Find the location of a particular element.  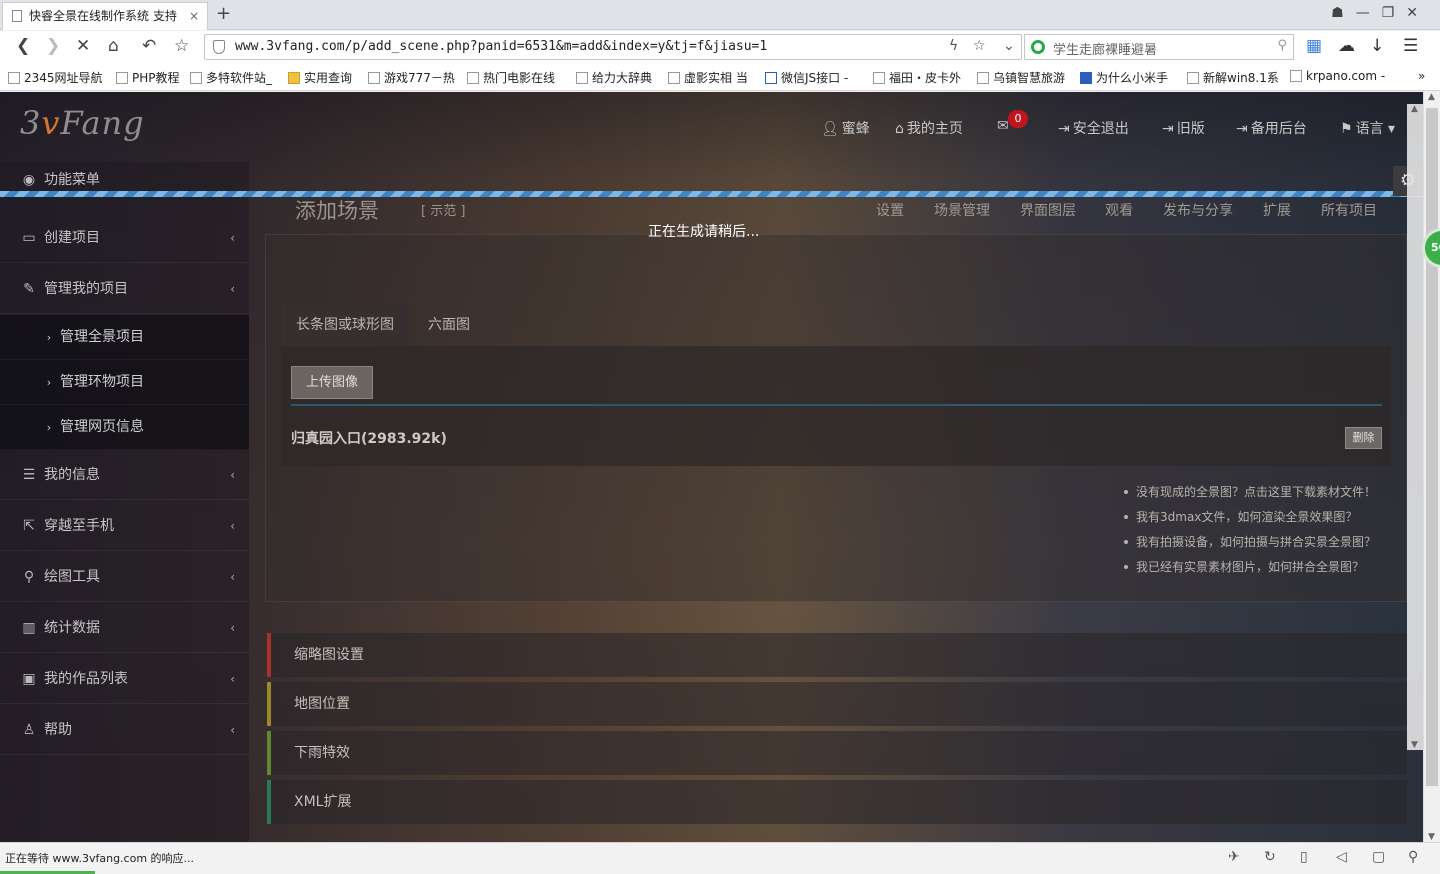

nav-home: ⌂ 我的主页 is located at coordinates (929, 128).